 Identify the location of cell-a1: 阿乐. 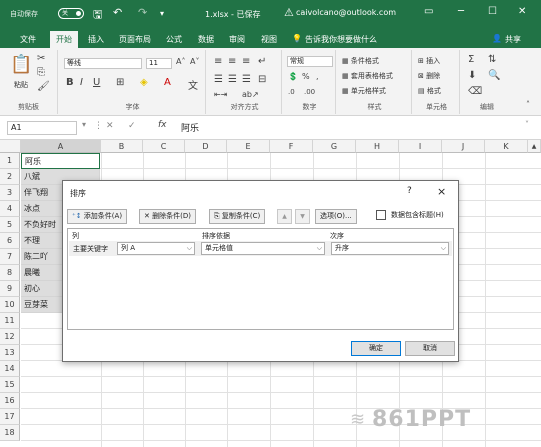
(60, 161).